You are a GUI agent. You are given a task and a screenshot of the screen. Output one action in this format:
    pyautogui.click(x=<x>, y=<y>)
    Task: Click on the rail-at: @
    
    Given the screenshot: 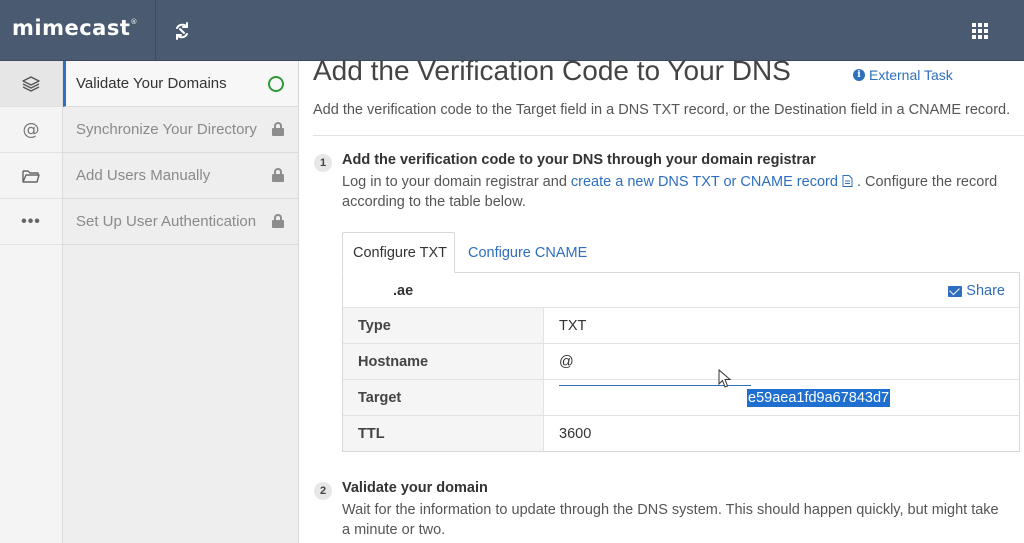 What is the action you would take?
    pyautogui.click(x=31, y=130)
    